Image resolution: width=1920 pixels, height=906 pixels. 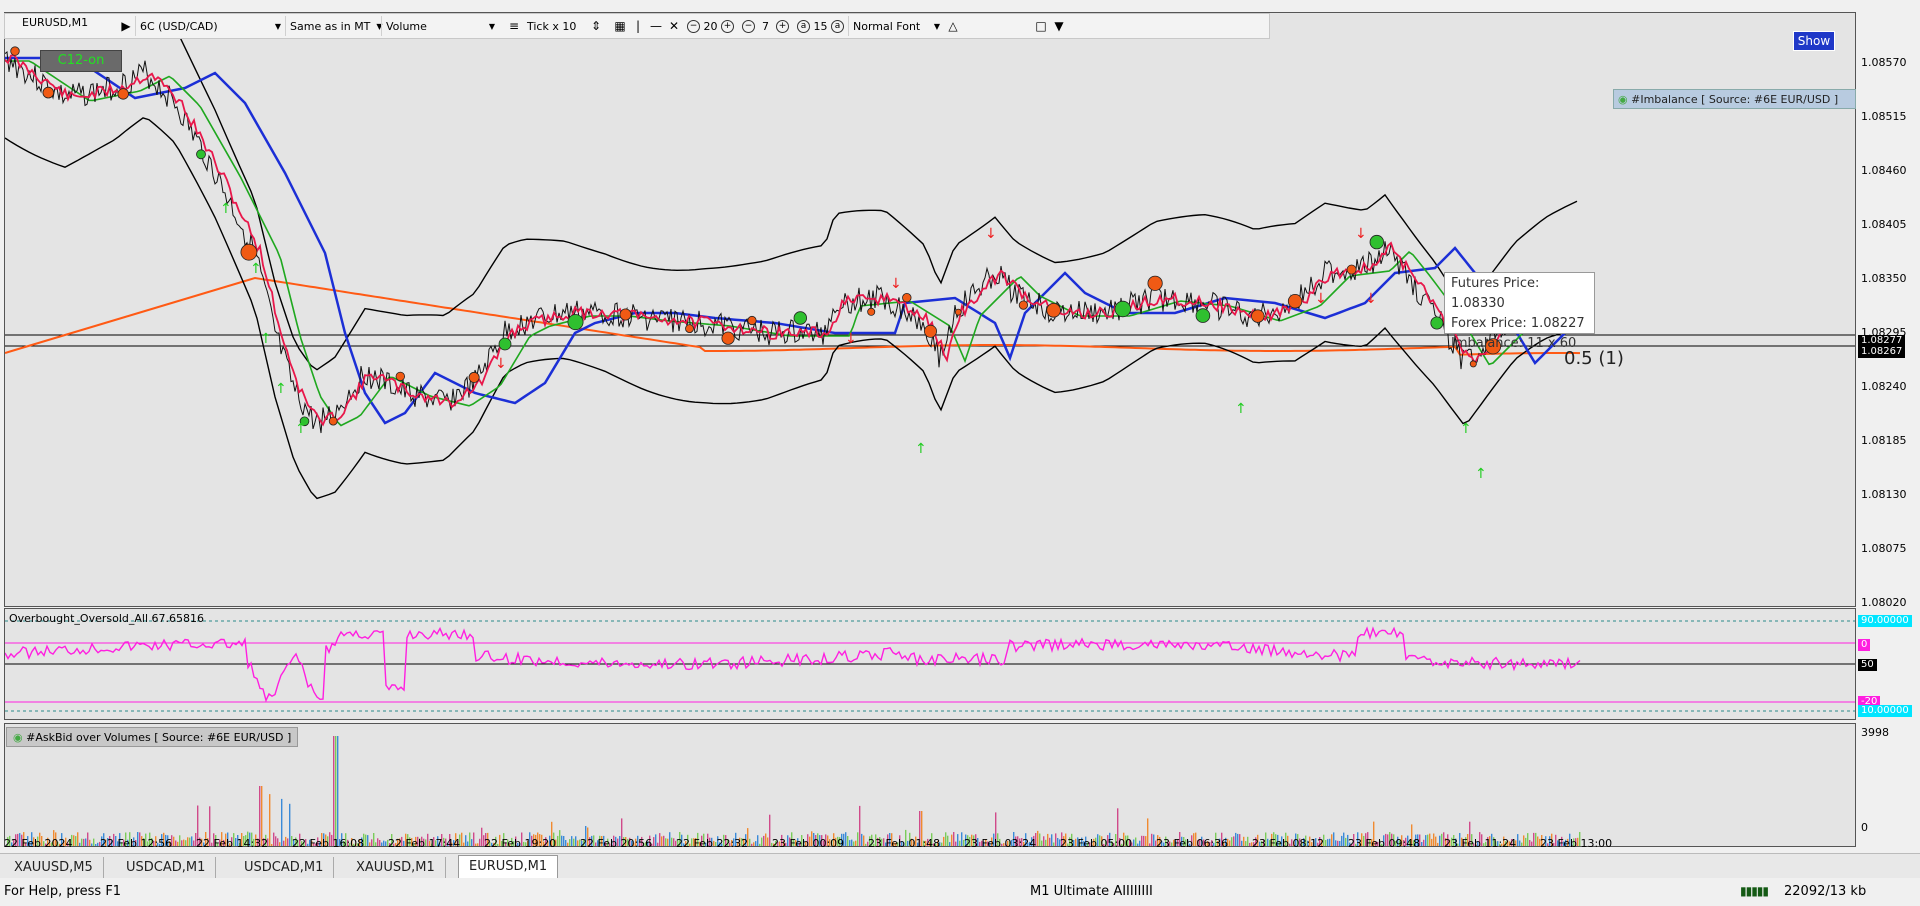 I want to click on split-icon: ⇕, so click(x=596, y=26).